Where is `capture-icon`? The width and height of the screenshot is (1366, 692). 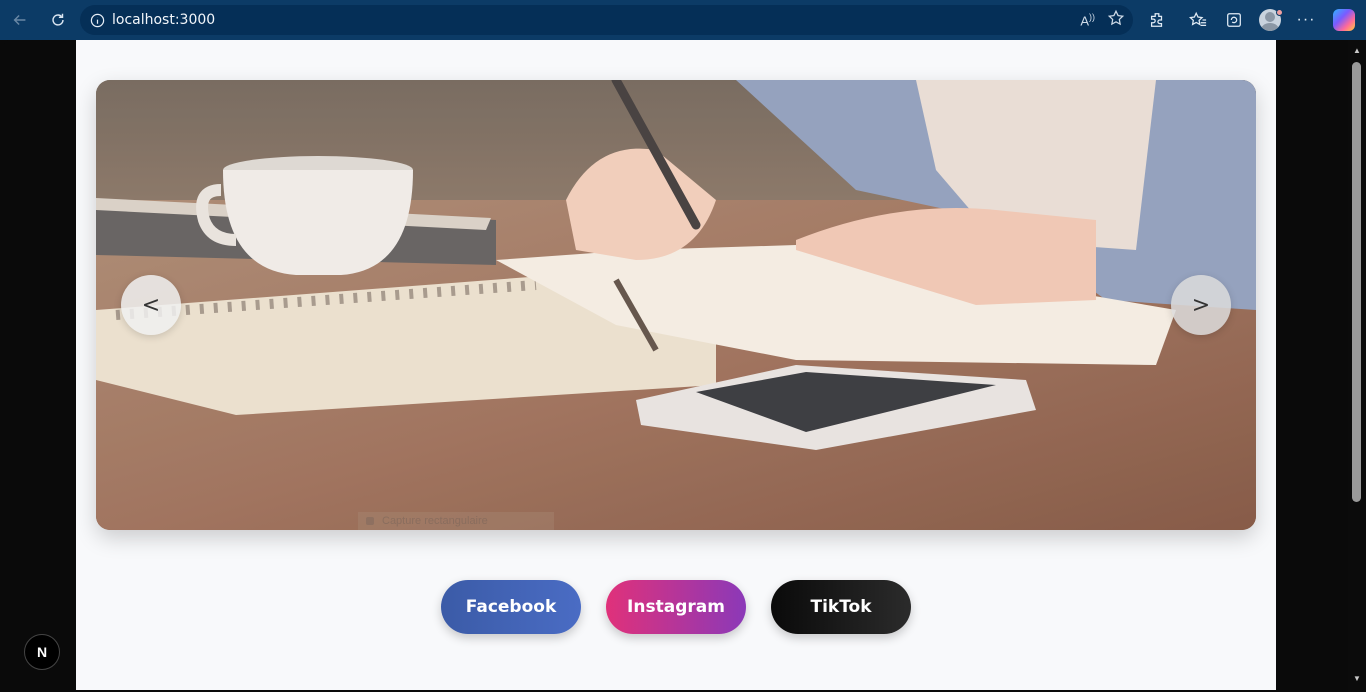
capture-icon is located at coordinates (370, 521).